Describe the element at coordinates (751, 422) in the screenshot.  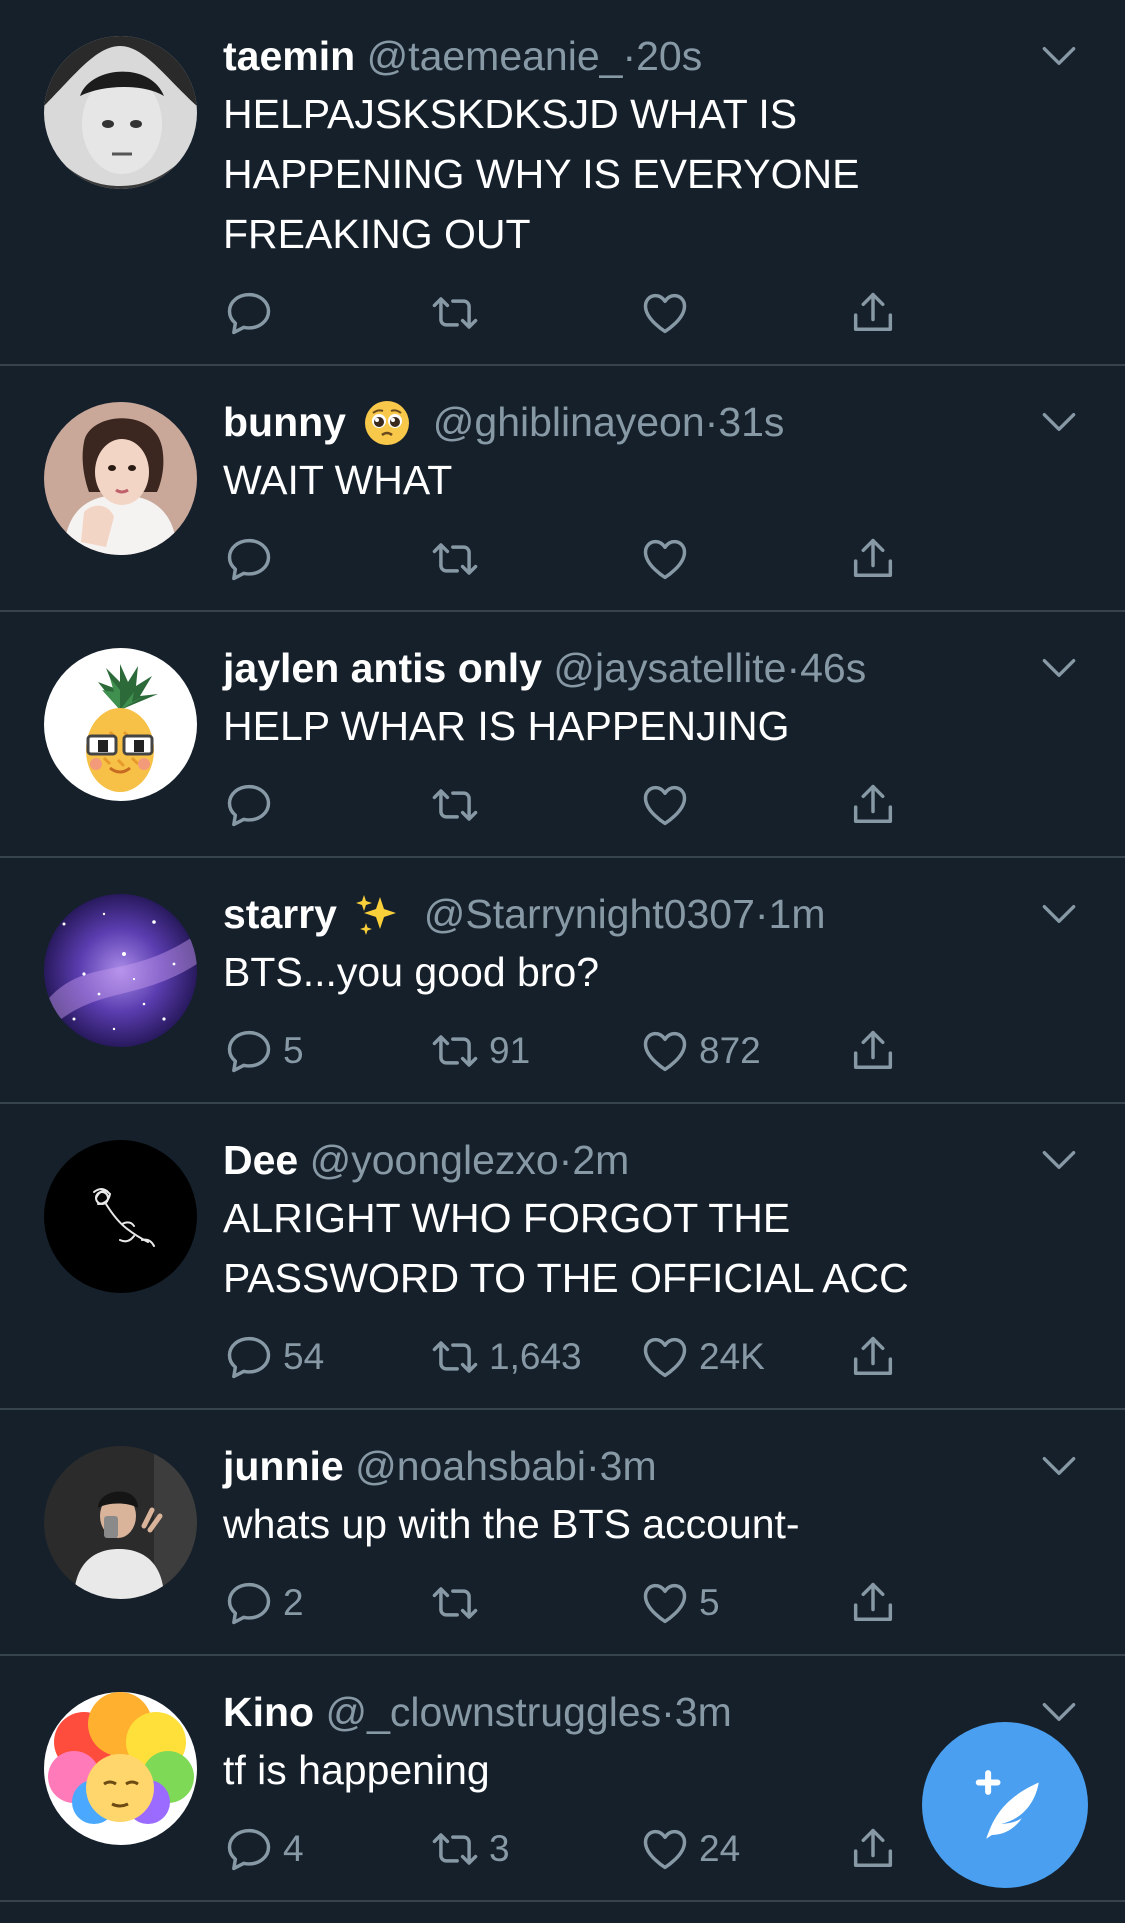
I see `timestamp: 31s` at that location.